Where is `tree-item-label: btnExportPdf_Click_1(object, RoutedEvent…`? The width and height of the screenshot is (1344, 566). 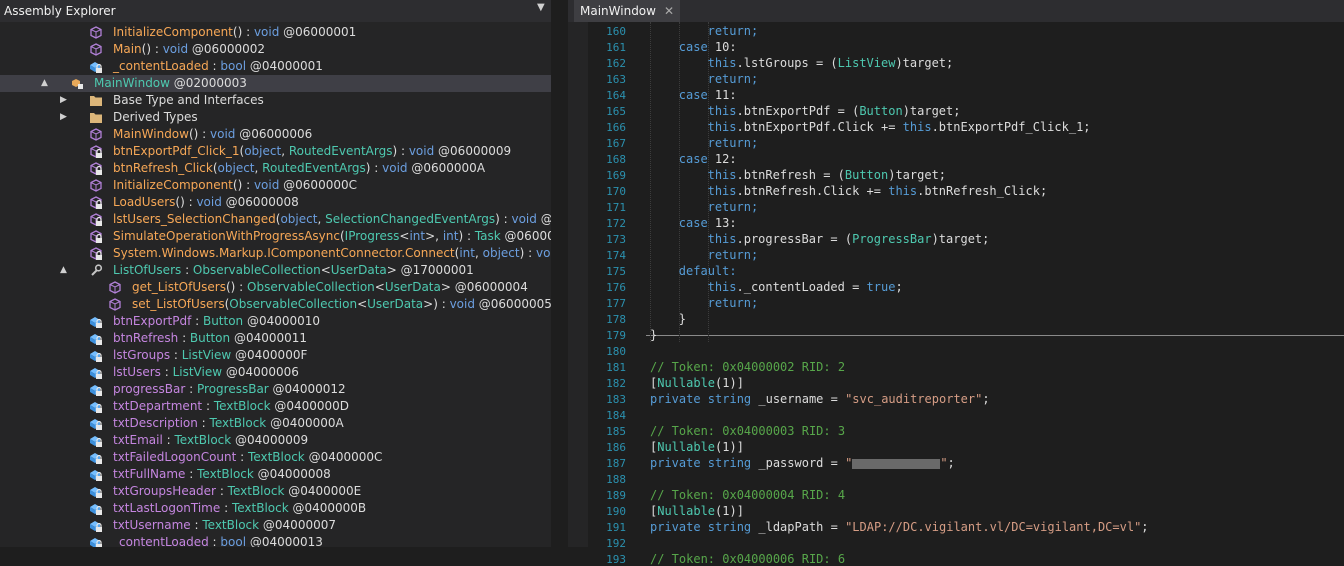
tree-item-label: btnExportPdf_Click_1(object, RoutedEvent… is located at coordinates (312, 151).